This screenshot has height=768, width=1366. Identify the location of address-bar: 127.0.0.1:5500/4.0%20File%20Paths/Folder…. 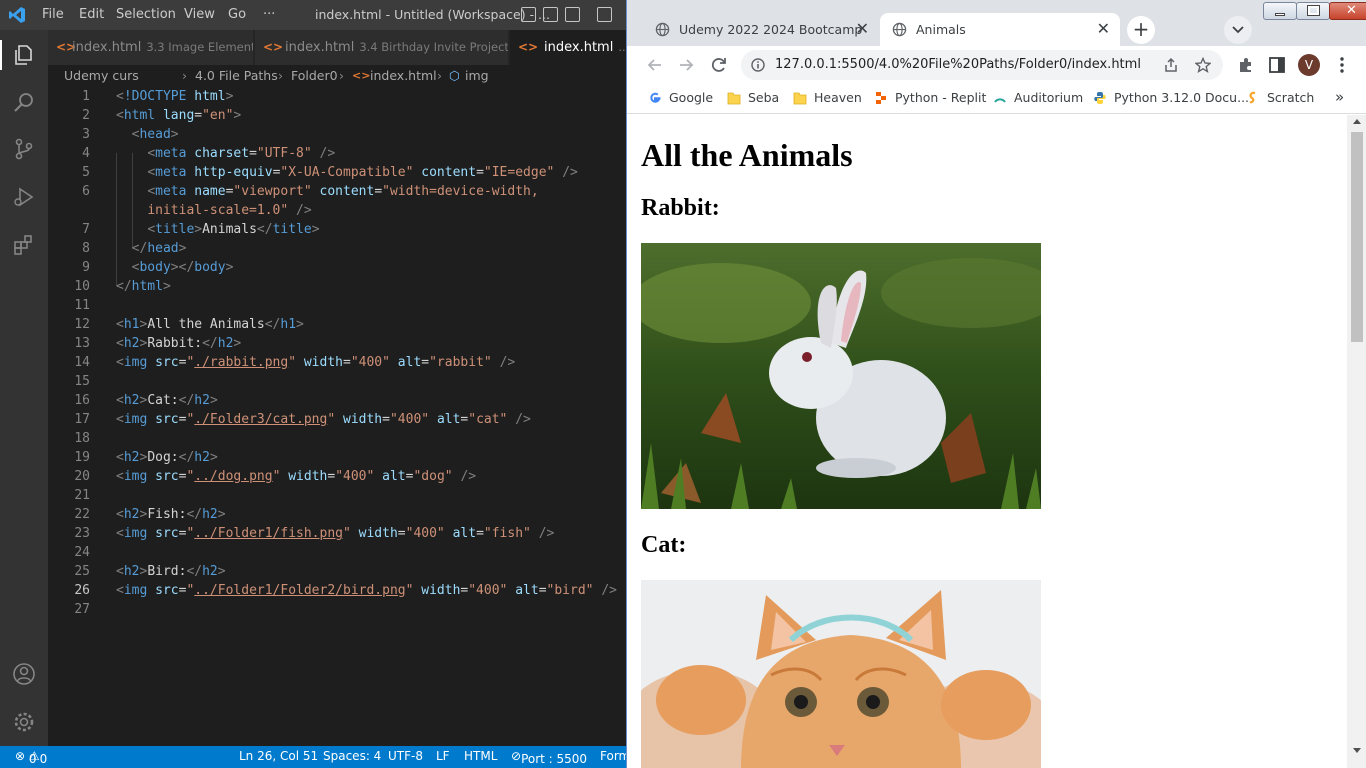
(982, 65).